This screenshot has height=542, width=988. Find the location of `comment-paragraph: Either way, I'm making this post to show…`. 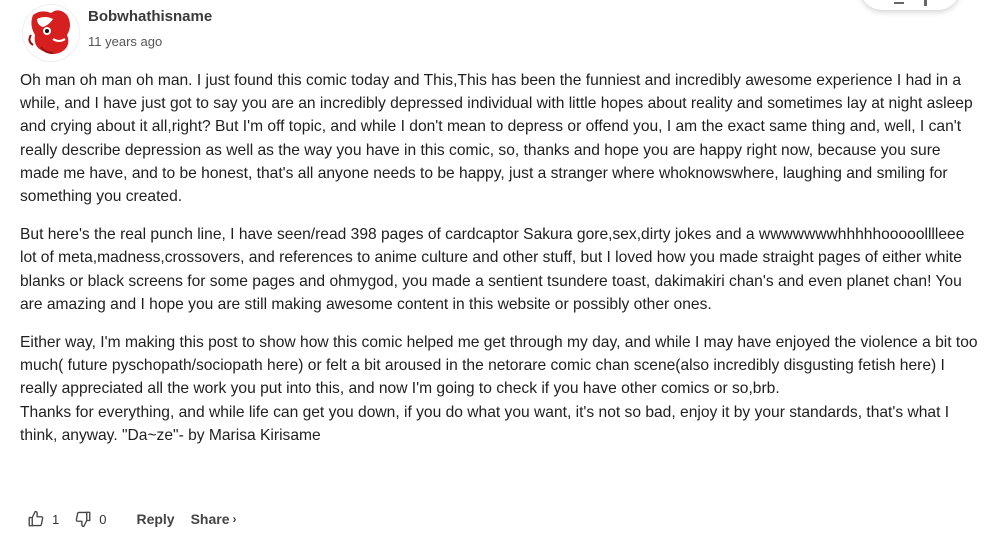

comment-paragraph: Either way, I'm making this post to show… is located at coordinates (499, 366).